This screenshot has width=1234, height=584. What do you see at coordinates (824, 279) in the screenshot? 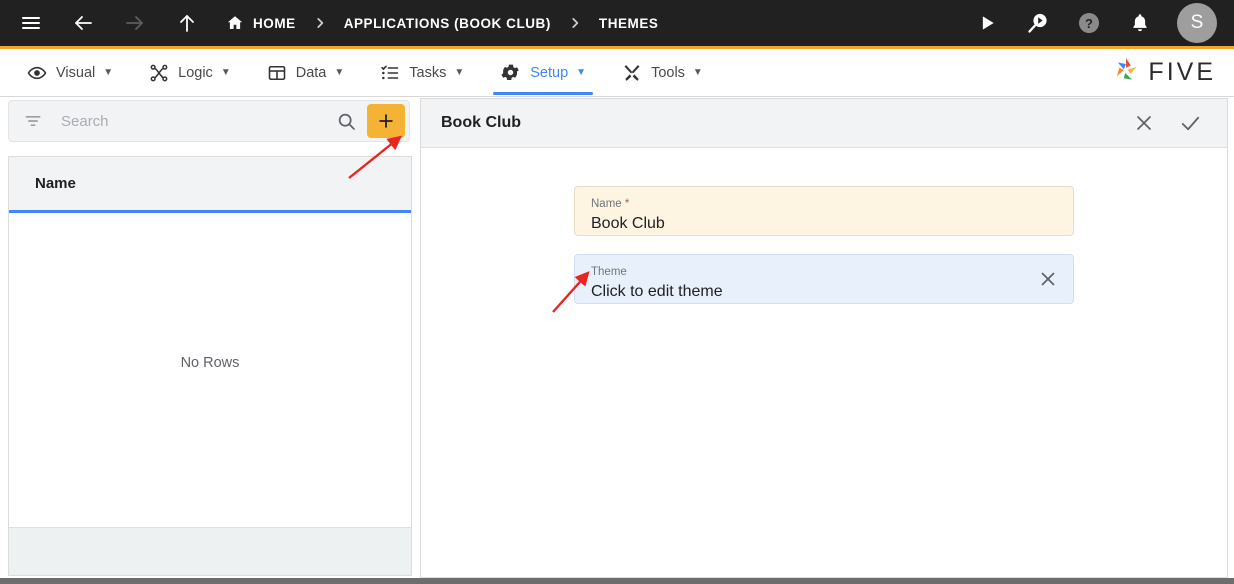
I see `theme-field: Theme Click to edit theme` at bounding box center [824, 279].